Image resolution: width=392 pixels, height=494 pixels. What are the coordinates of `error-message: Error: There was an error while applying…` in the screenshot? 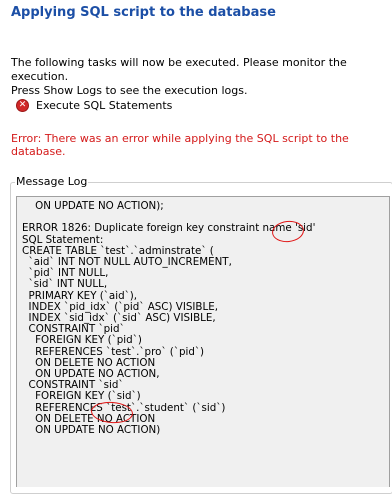 It's located at (180, 145).